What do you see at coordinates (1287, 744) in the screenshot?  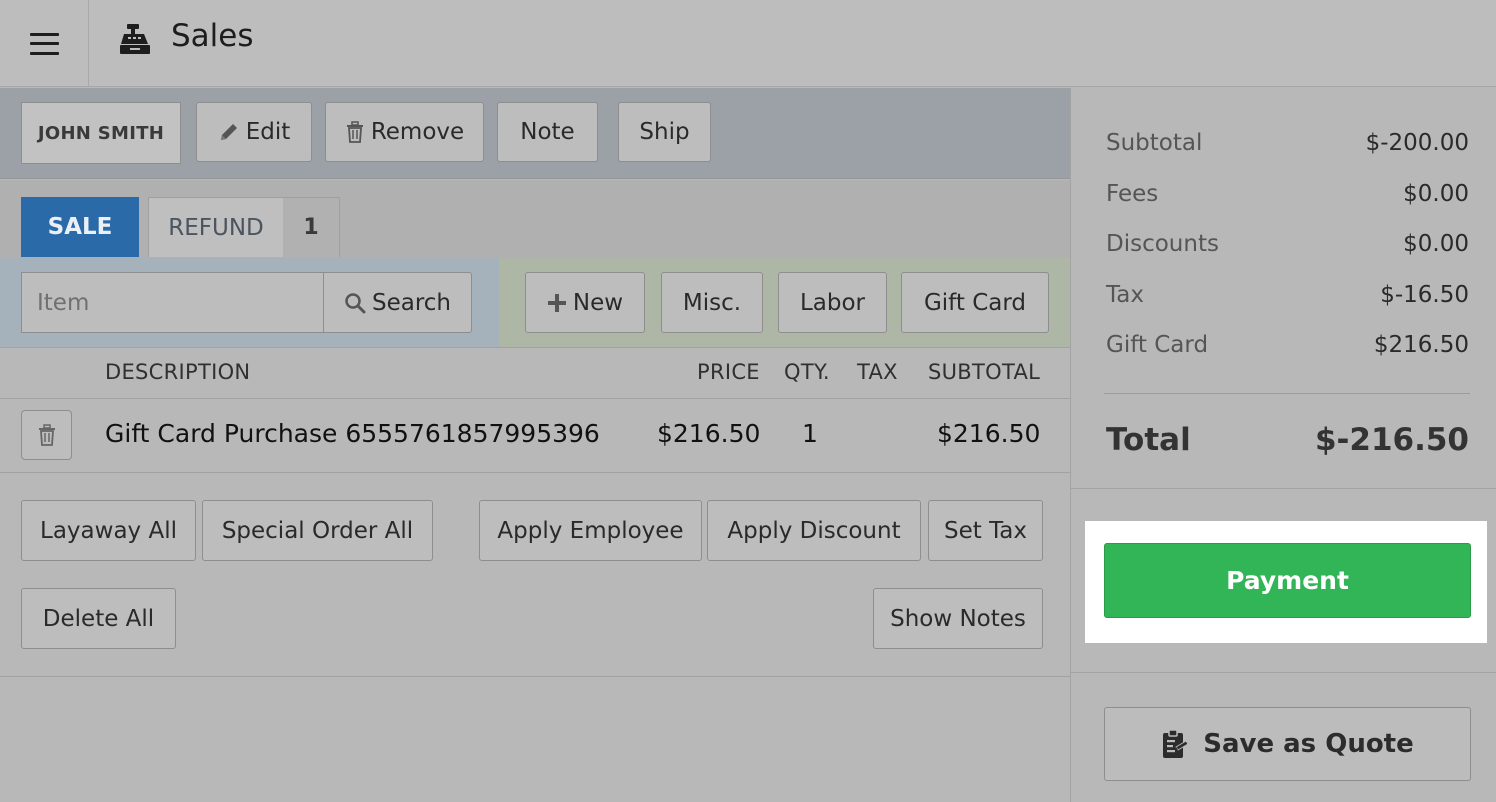 I see `save-as-quote-button: Save as Quote` at bounding box center [1287, 744].